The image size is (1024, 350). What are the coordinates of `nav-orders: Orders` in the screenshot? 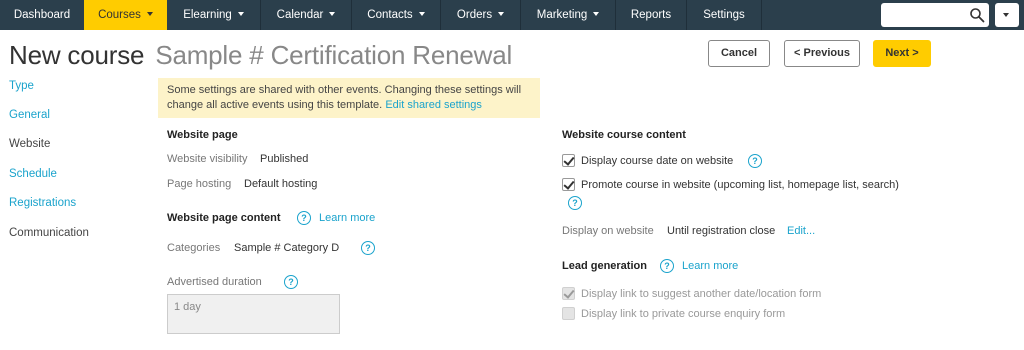 It's located at (480, 15).